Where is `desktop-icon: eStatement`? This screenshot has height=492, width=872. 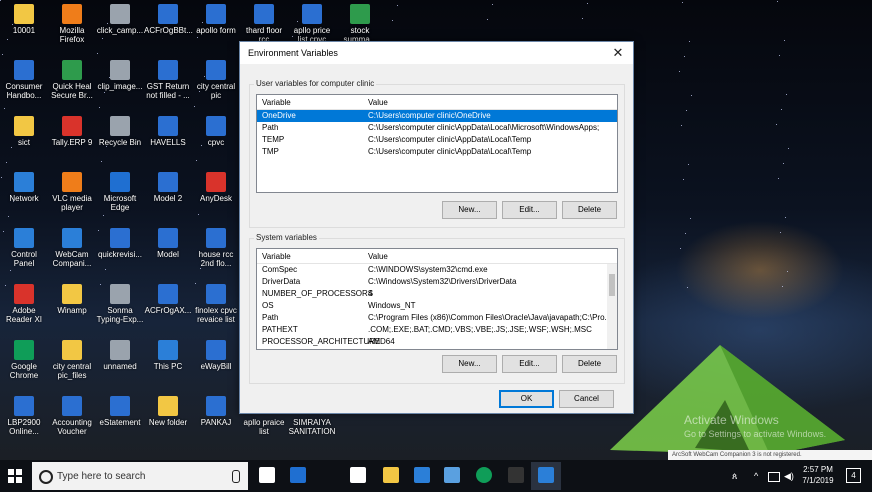
desktop-icon: eStatement is located at coordinates (120, 411).